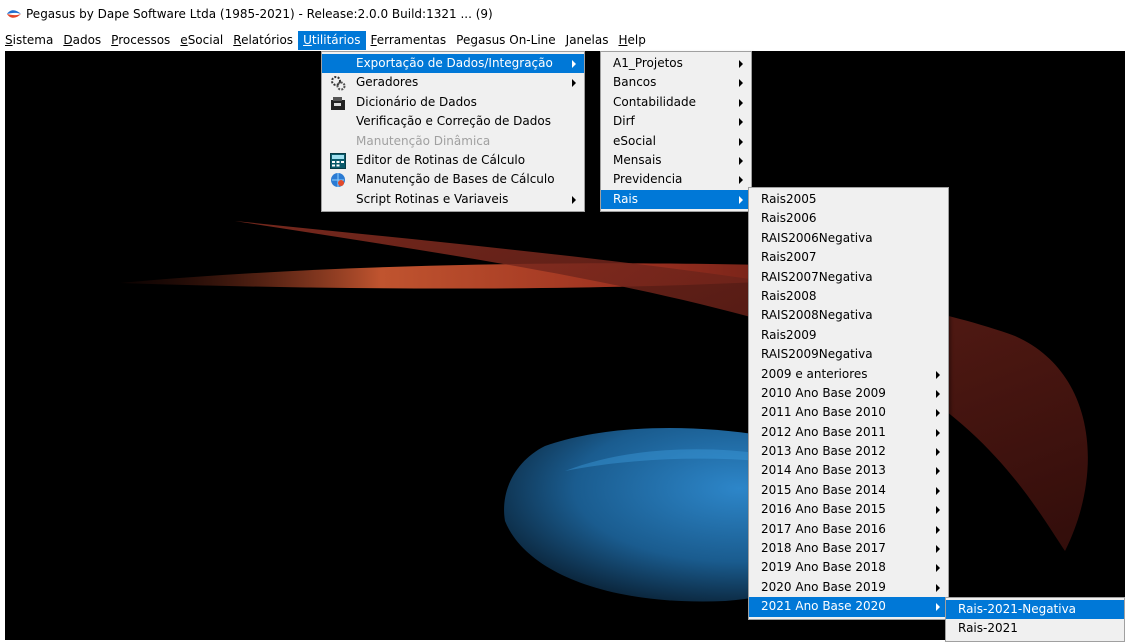 This screenshot has height=642, width=1125. Describe the element at coordinates (848, 315) in the screenshot. I see `menu-item-rais2008negativa: RAIS2008Negativa` at that location.